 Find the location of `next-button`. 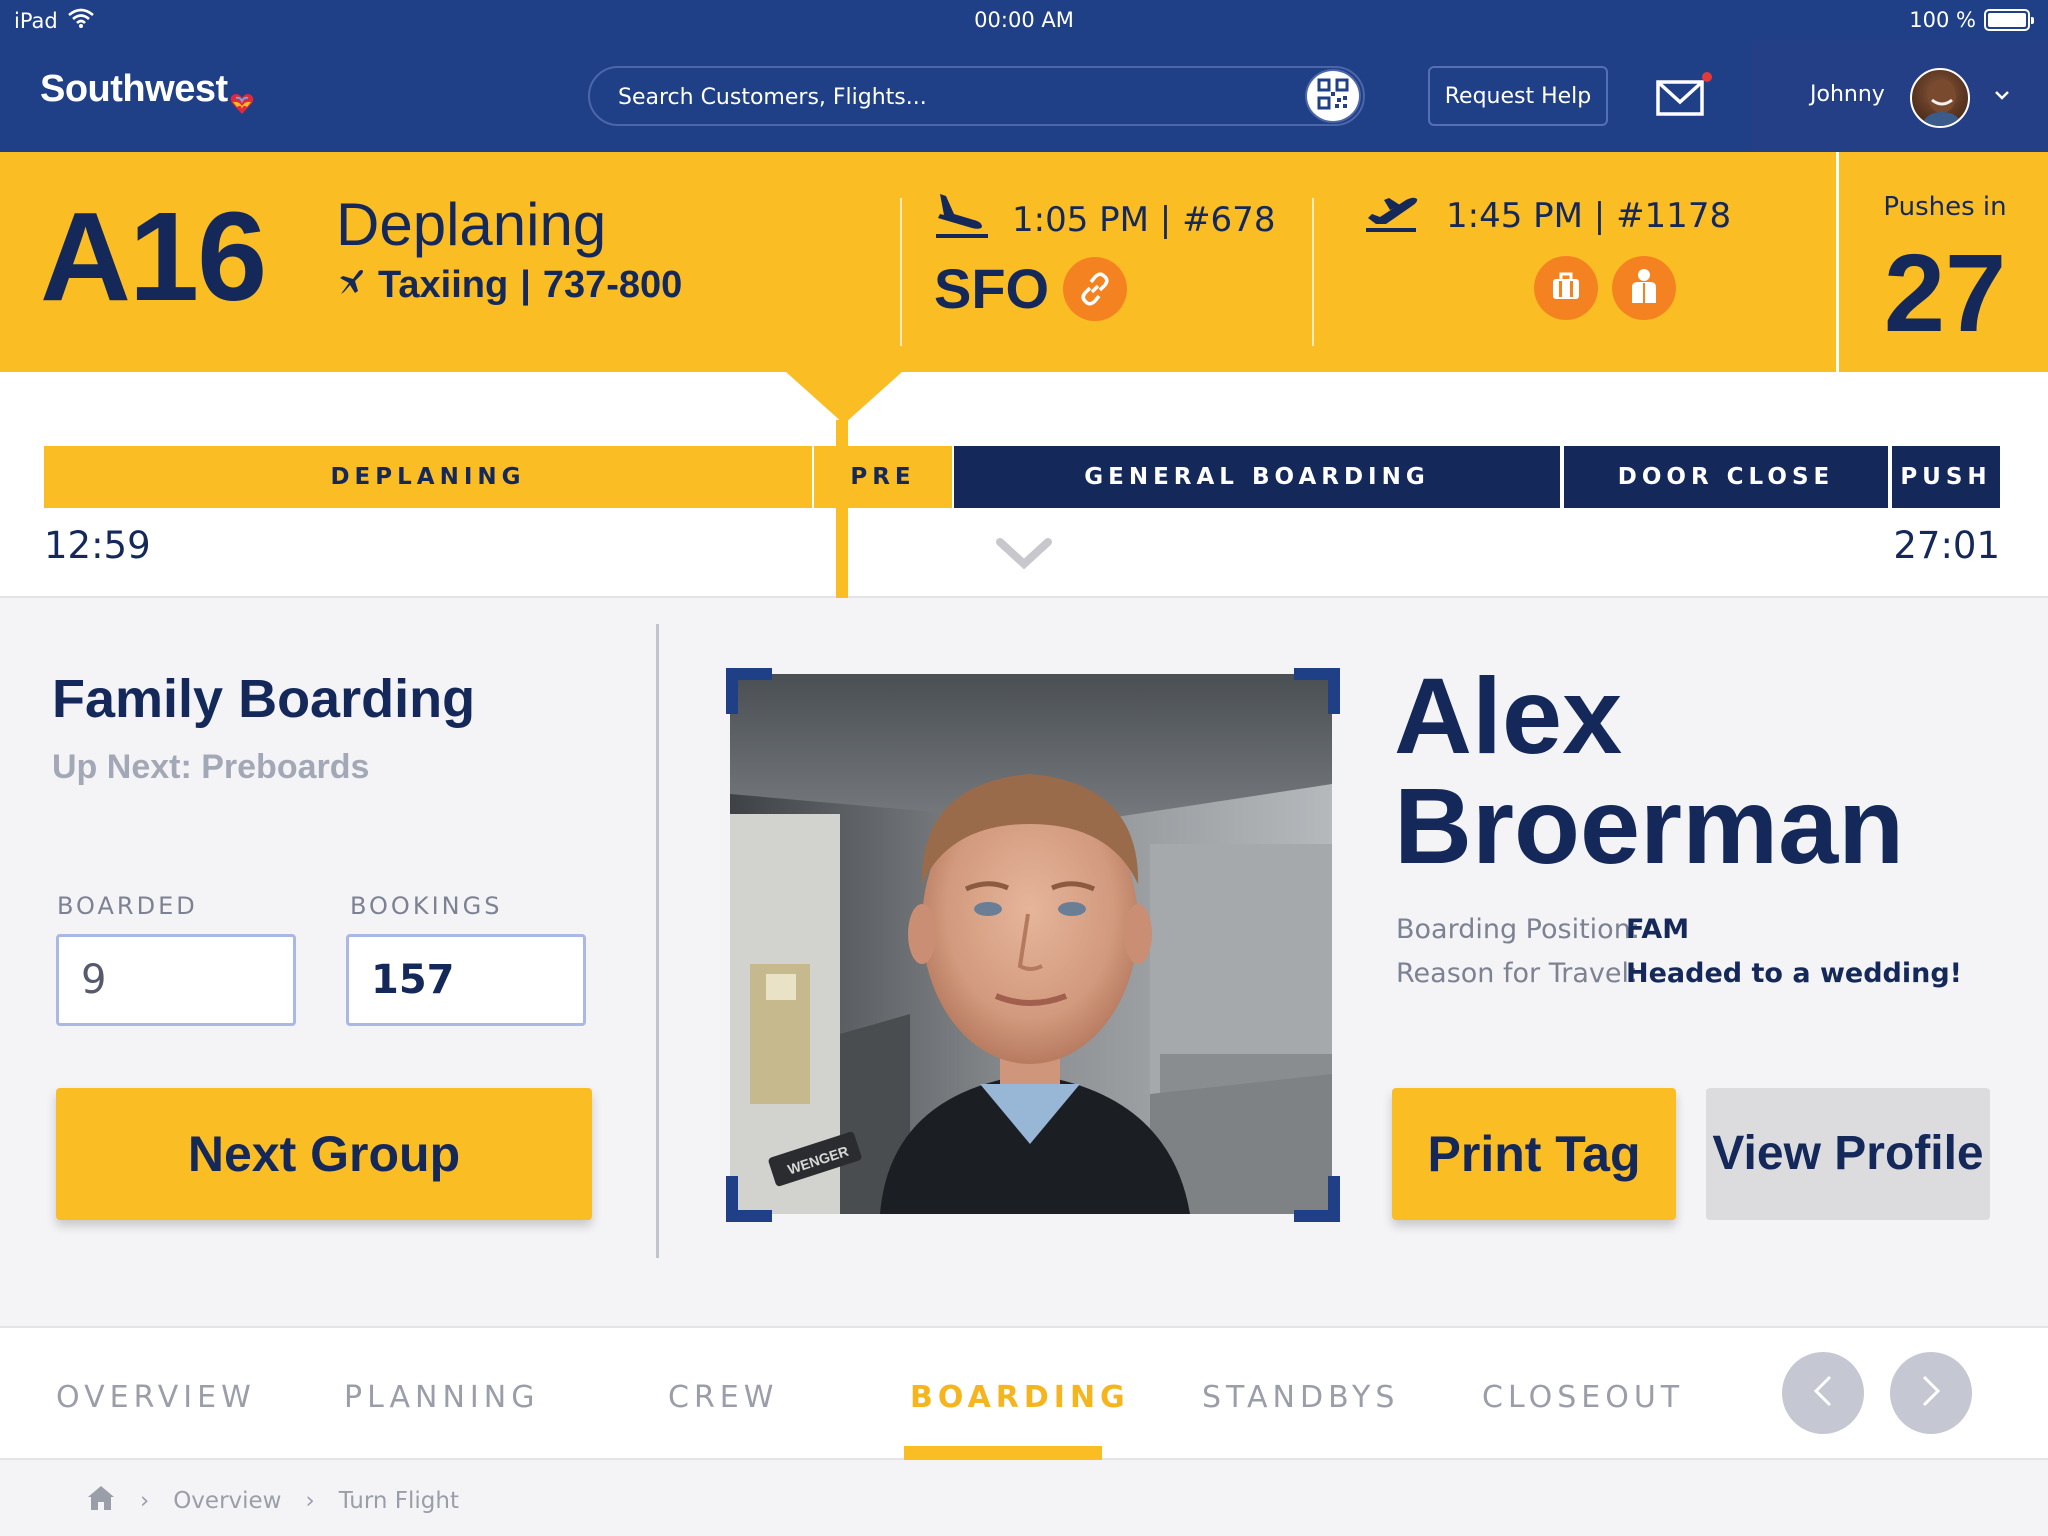

next-button is located at coordinates (1931, 1393).